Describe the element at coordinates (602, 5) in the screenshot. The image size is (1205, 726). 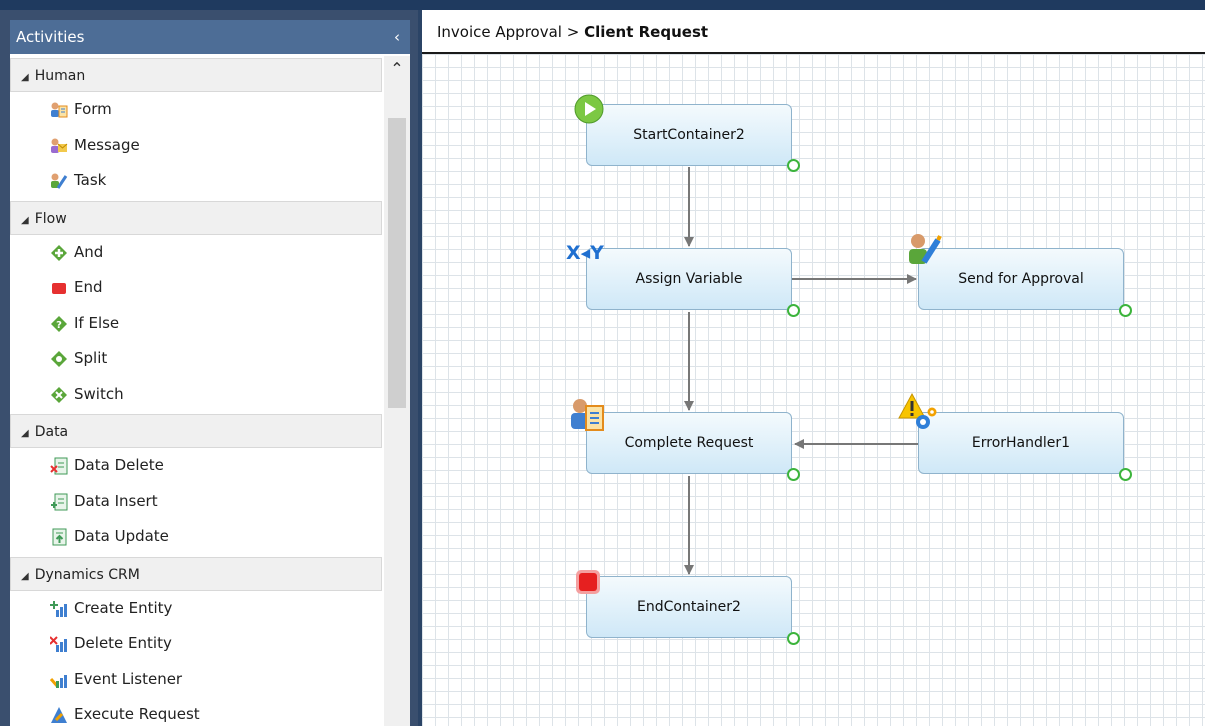
I see `top-bar` at that location.